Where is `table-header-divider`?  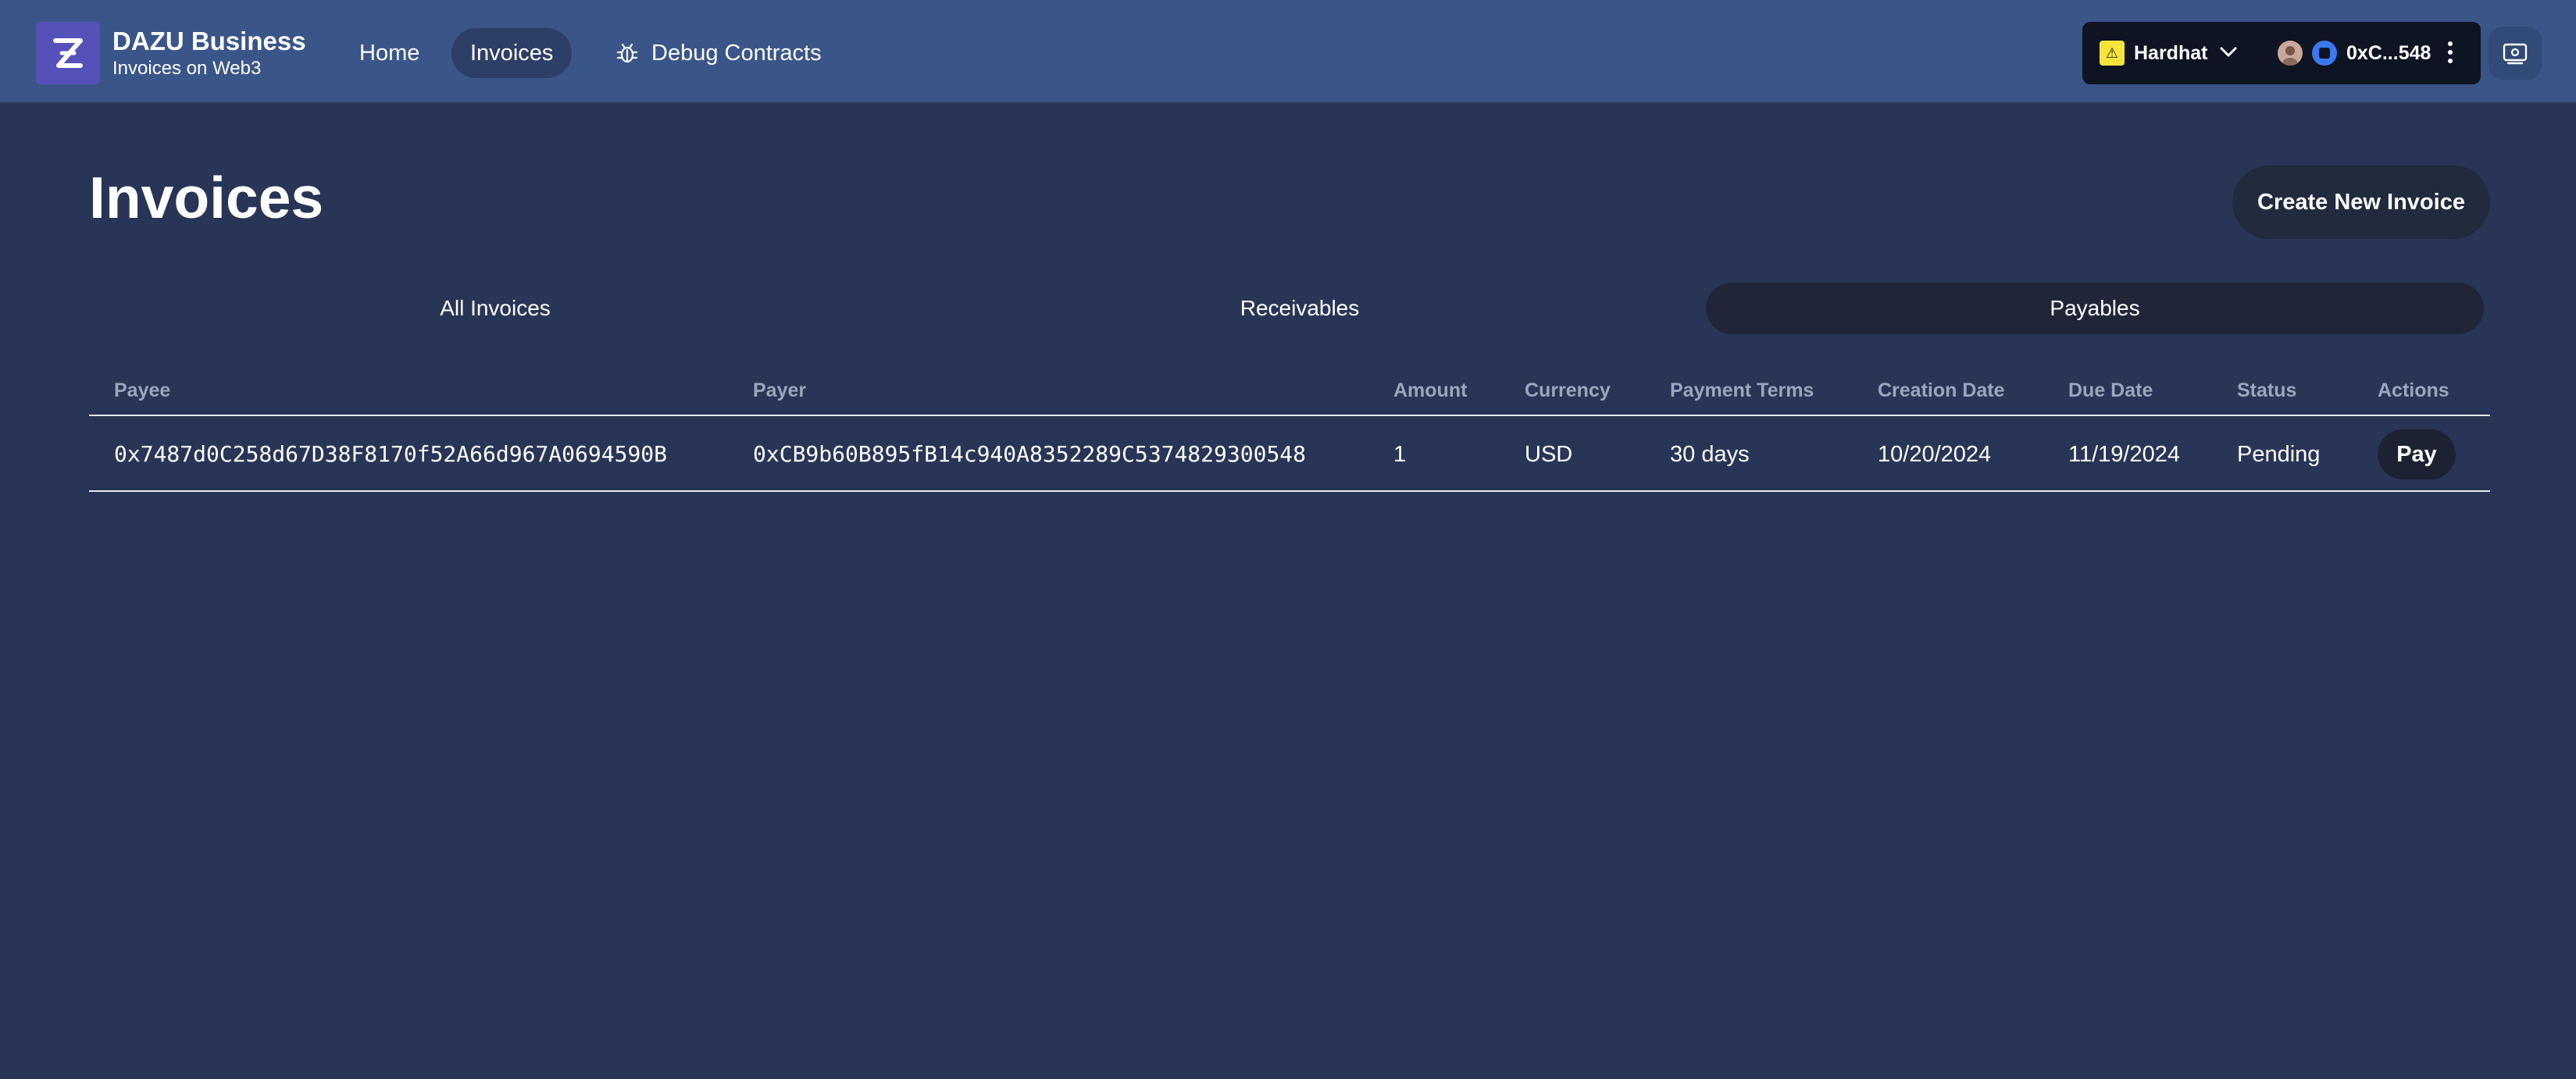
table-header-divider is located at coordinates (1289, 416).